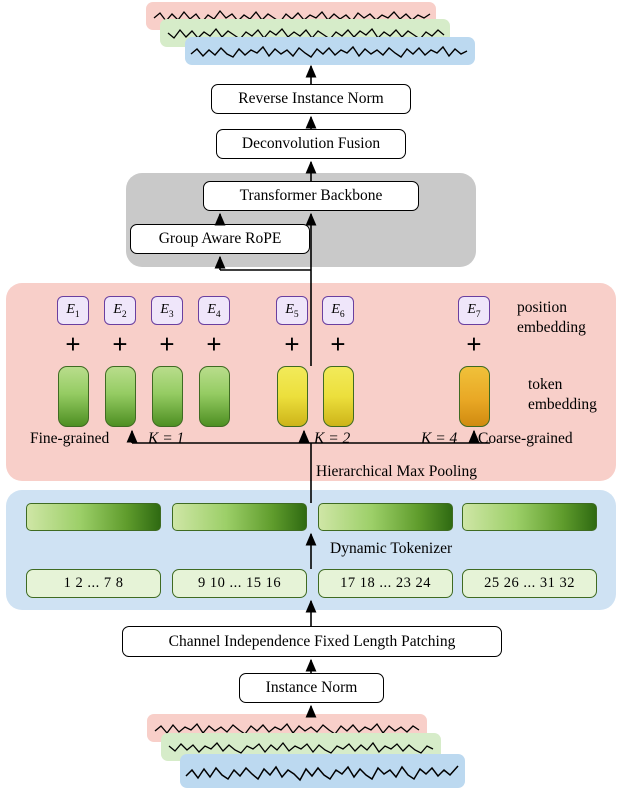 This screenshot has width=622, height=790. I want to click on embedding-chip-2-label: E2, so click(120, 310).